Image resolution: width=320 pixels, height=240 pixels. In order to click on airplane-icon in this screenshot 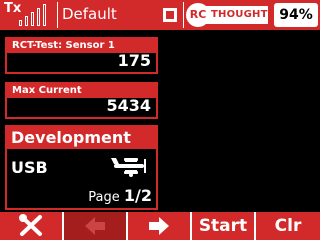, I will do `click(128, 167)`.